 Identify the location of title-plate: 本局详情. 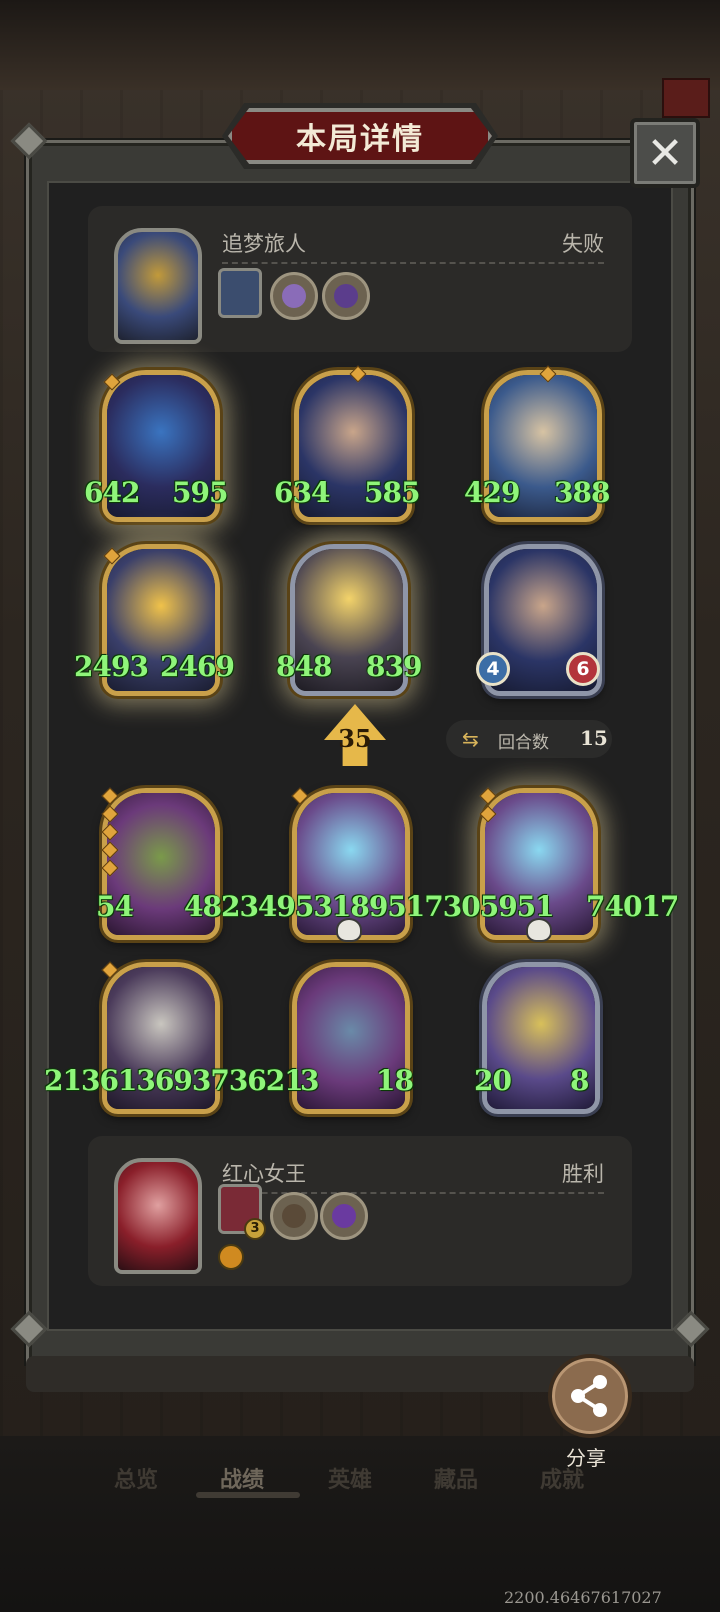
(360, 136).